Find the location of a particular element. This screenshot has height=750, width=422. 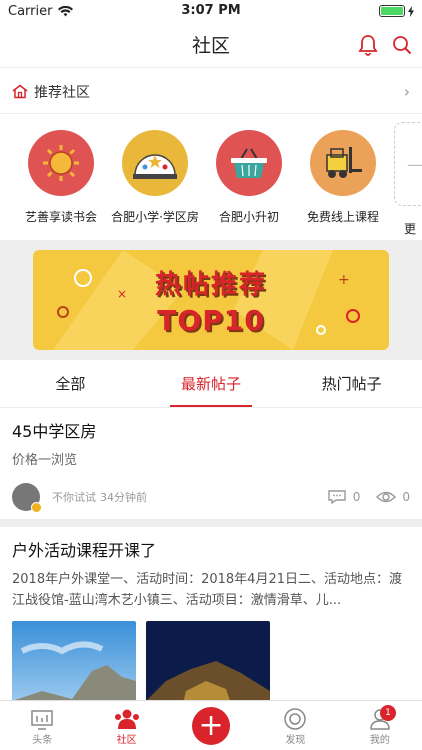

tab-community: 社区 is located at coordinates (126, 725).